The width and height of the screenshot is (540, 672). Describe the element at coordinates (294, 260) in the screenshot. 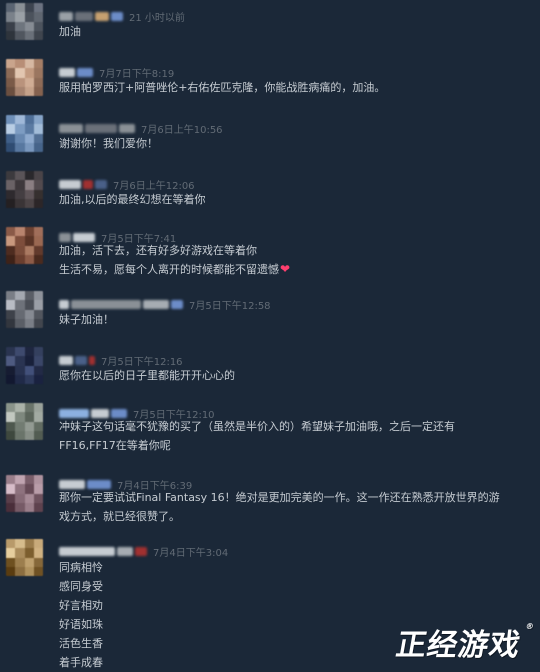

I see `comment-text: 加油，活下去，还有好多好游戏在等着你 生活不易，愿每个人离开的时候都能不留遗憾❤` at that location.